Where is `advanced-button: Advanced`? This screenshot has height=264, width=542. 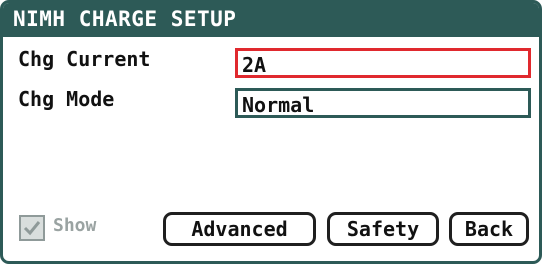
advanced-button: Advanced is located at coordinates (239, 229).